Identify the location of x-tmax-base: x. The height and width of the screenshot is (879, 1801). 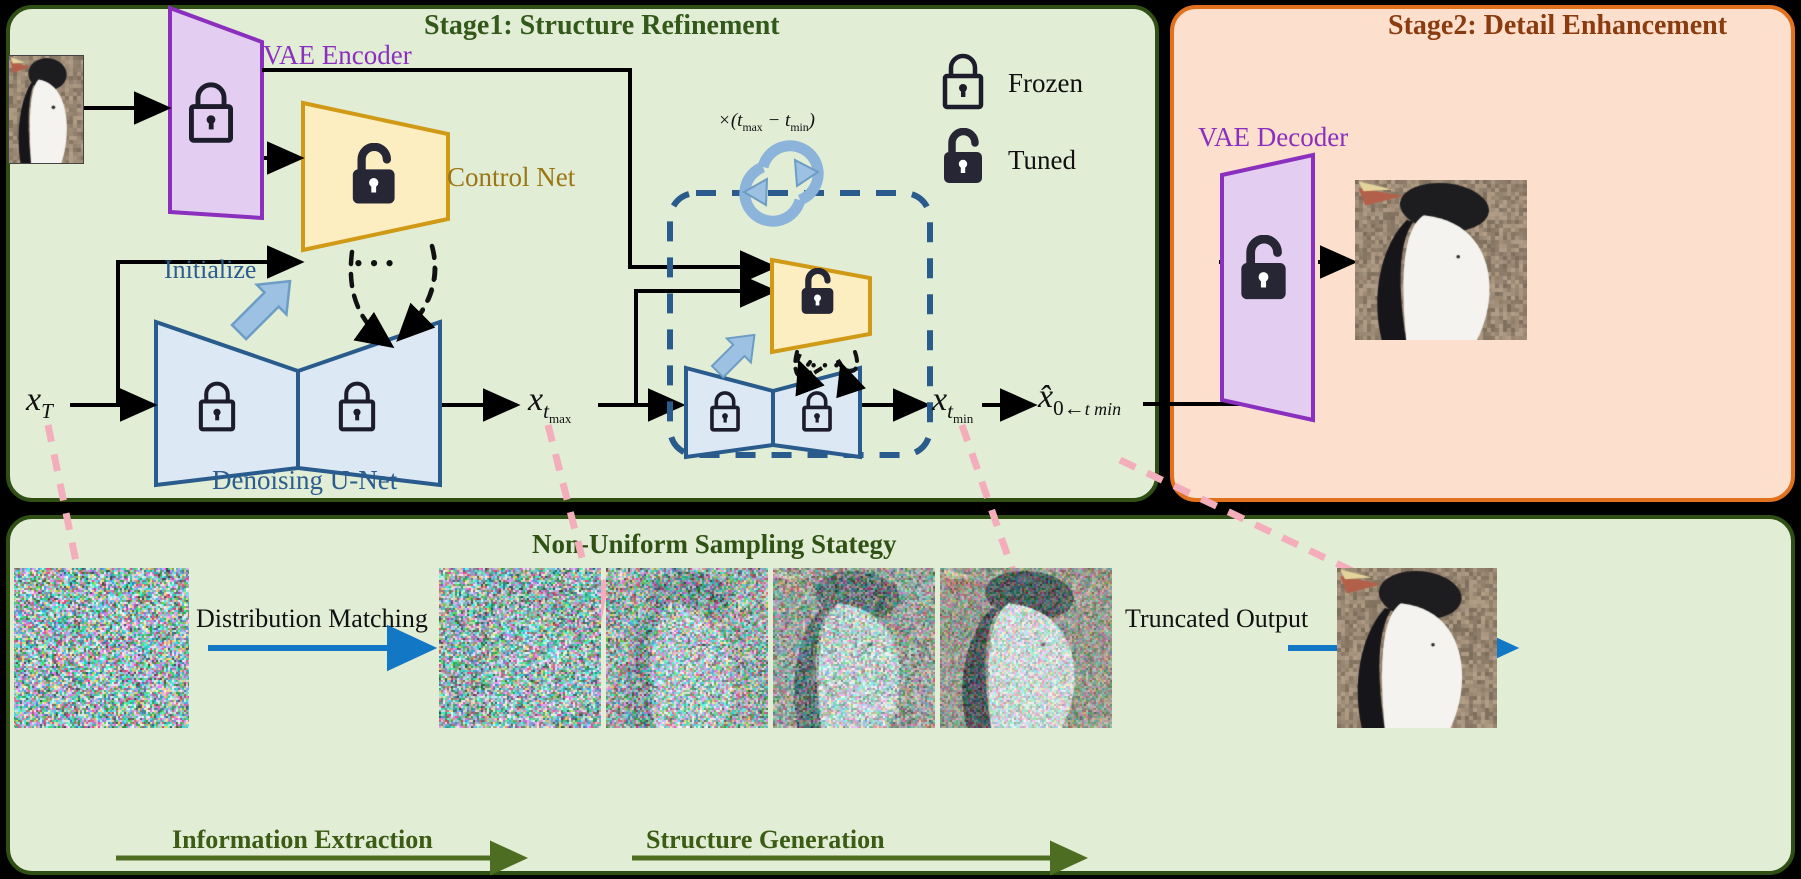
(536, 399).